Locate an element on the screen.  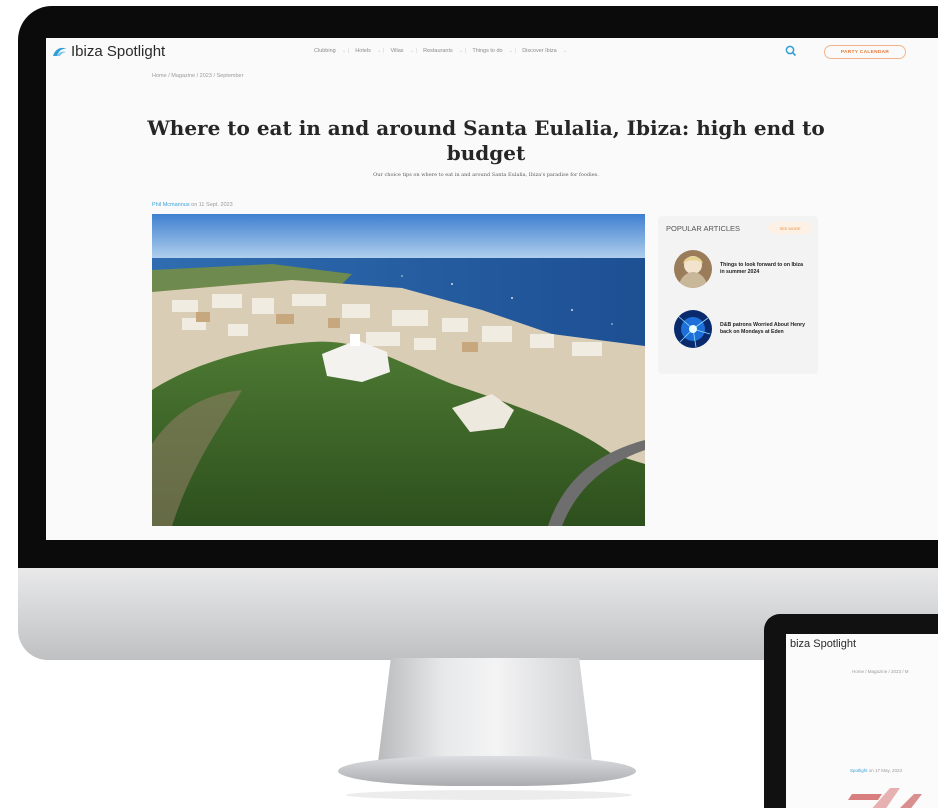
nav-item-hotels: Hotels is located at coordinates (363, 51).